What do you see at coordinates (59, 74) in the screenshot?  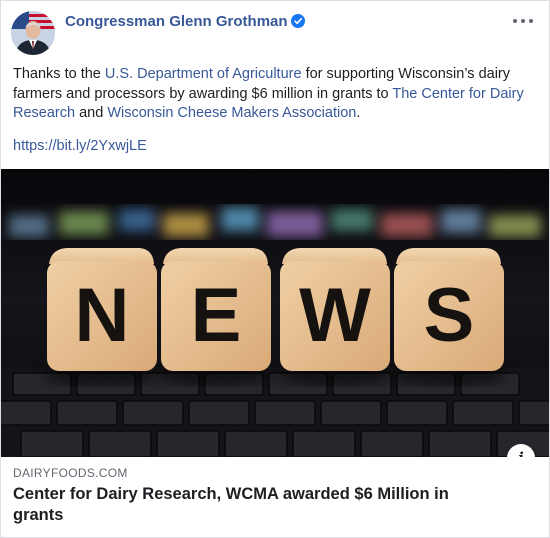 I see `post-text-part: Thanks to the` at bounding box center [59, 74].